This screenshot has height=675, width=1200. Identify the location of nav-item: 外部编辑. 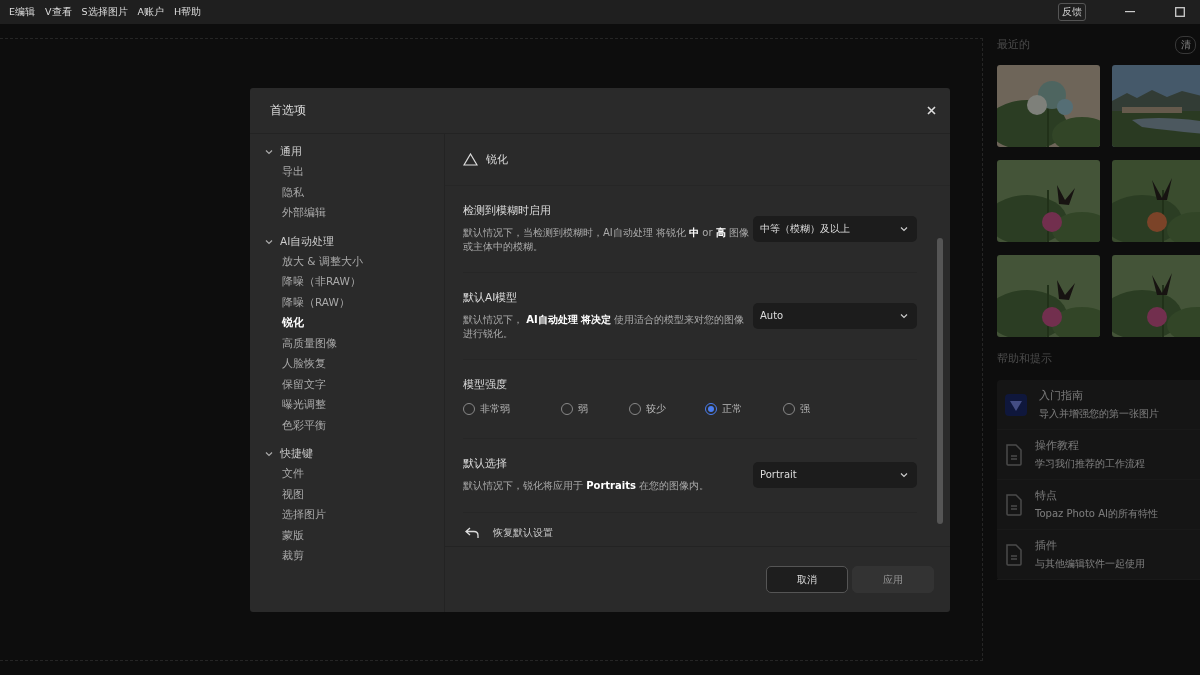
(354, 213).